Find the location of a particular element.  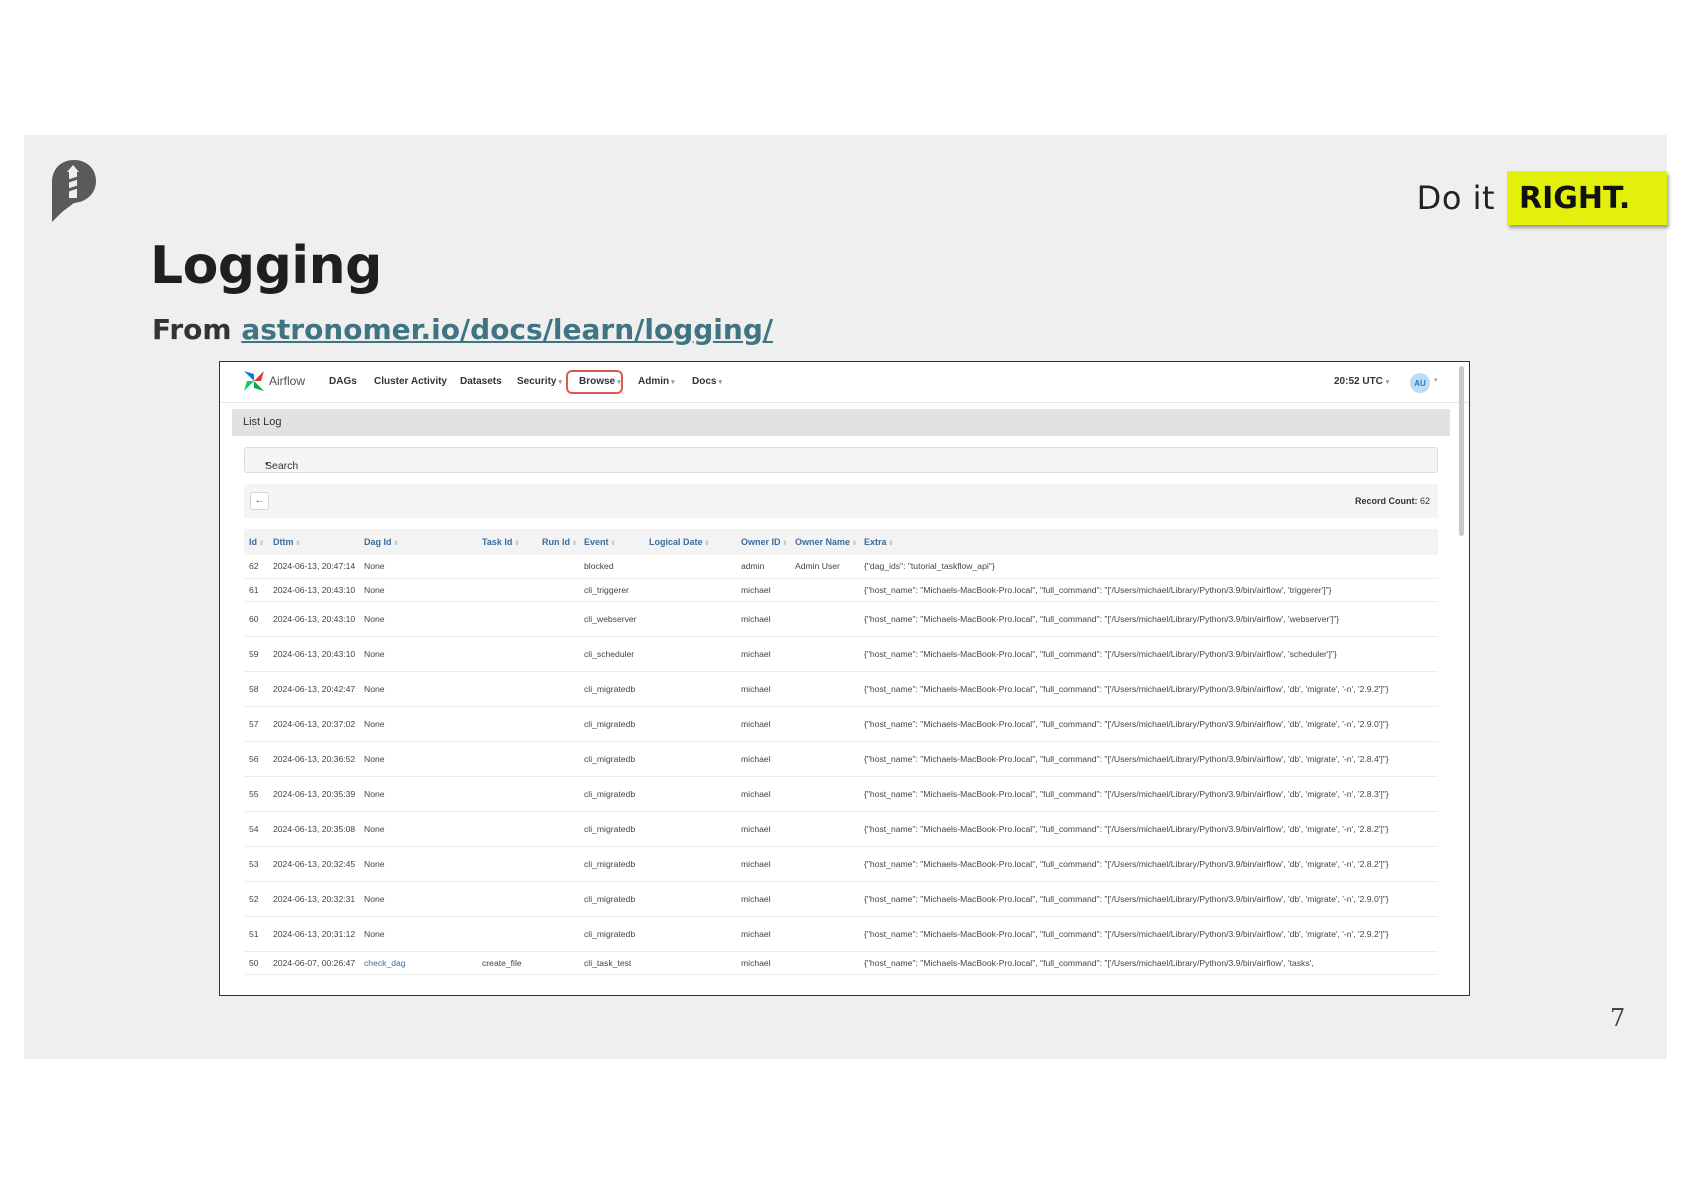

user-avatar: AU is located at coordinates (1420, 383).